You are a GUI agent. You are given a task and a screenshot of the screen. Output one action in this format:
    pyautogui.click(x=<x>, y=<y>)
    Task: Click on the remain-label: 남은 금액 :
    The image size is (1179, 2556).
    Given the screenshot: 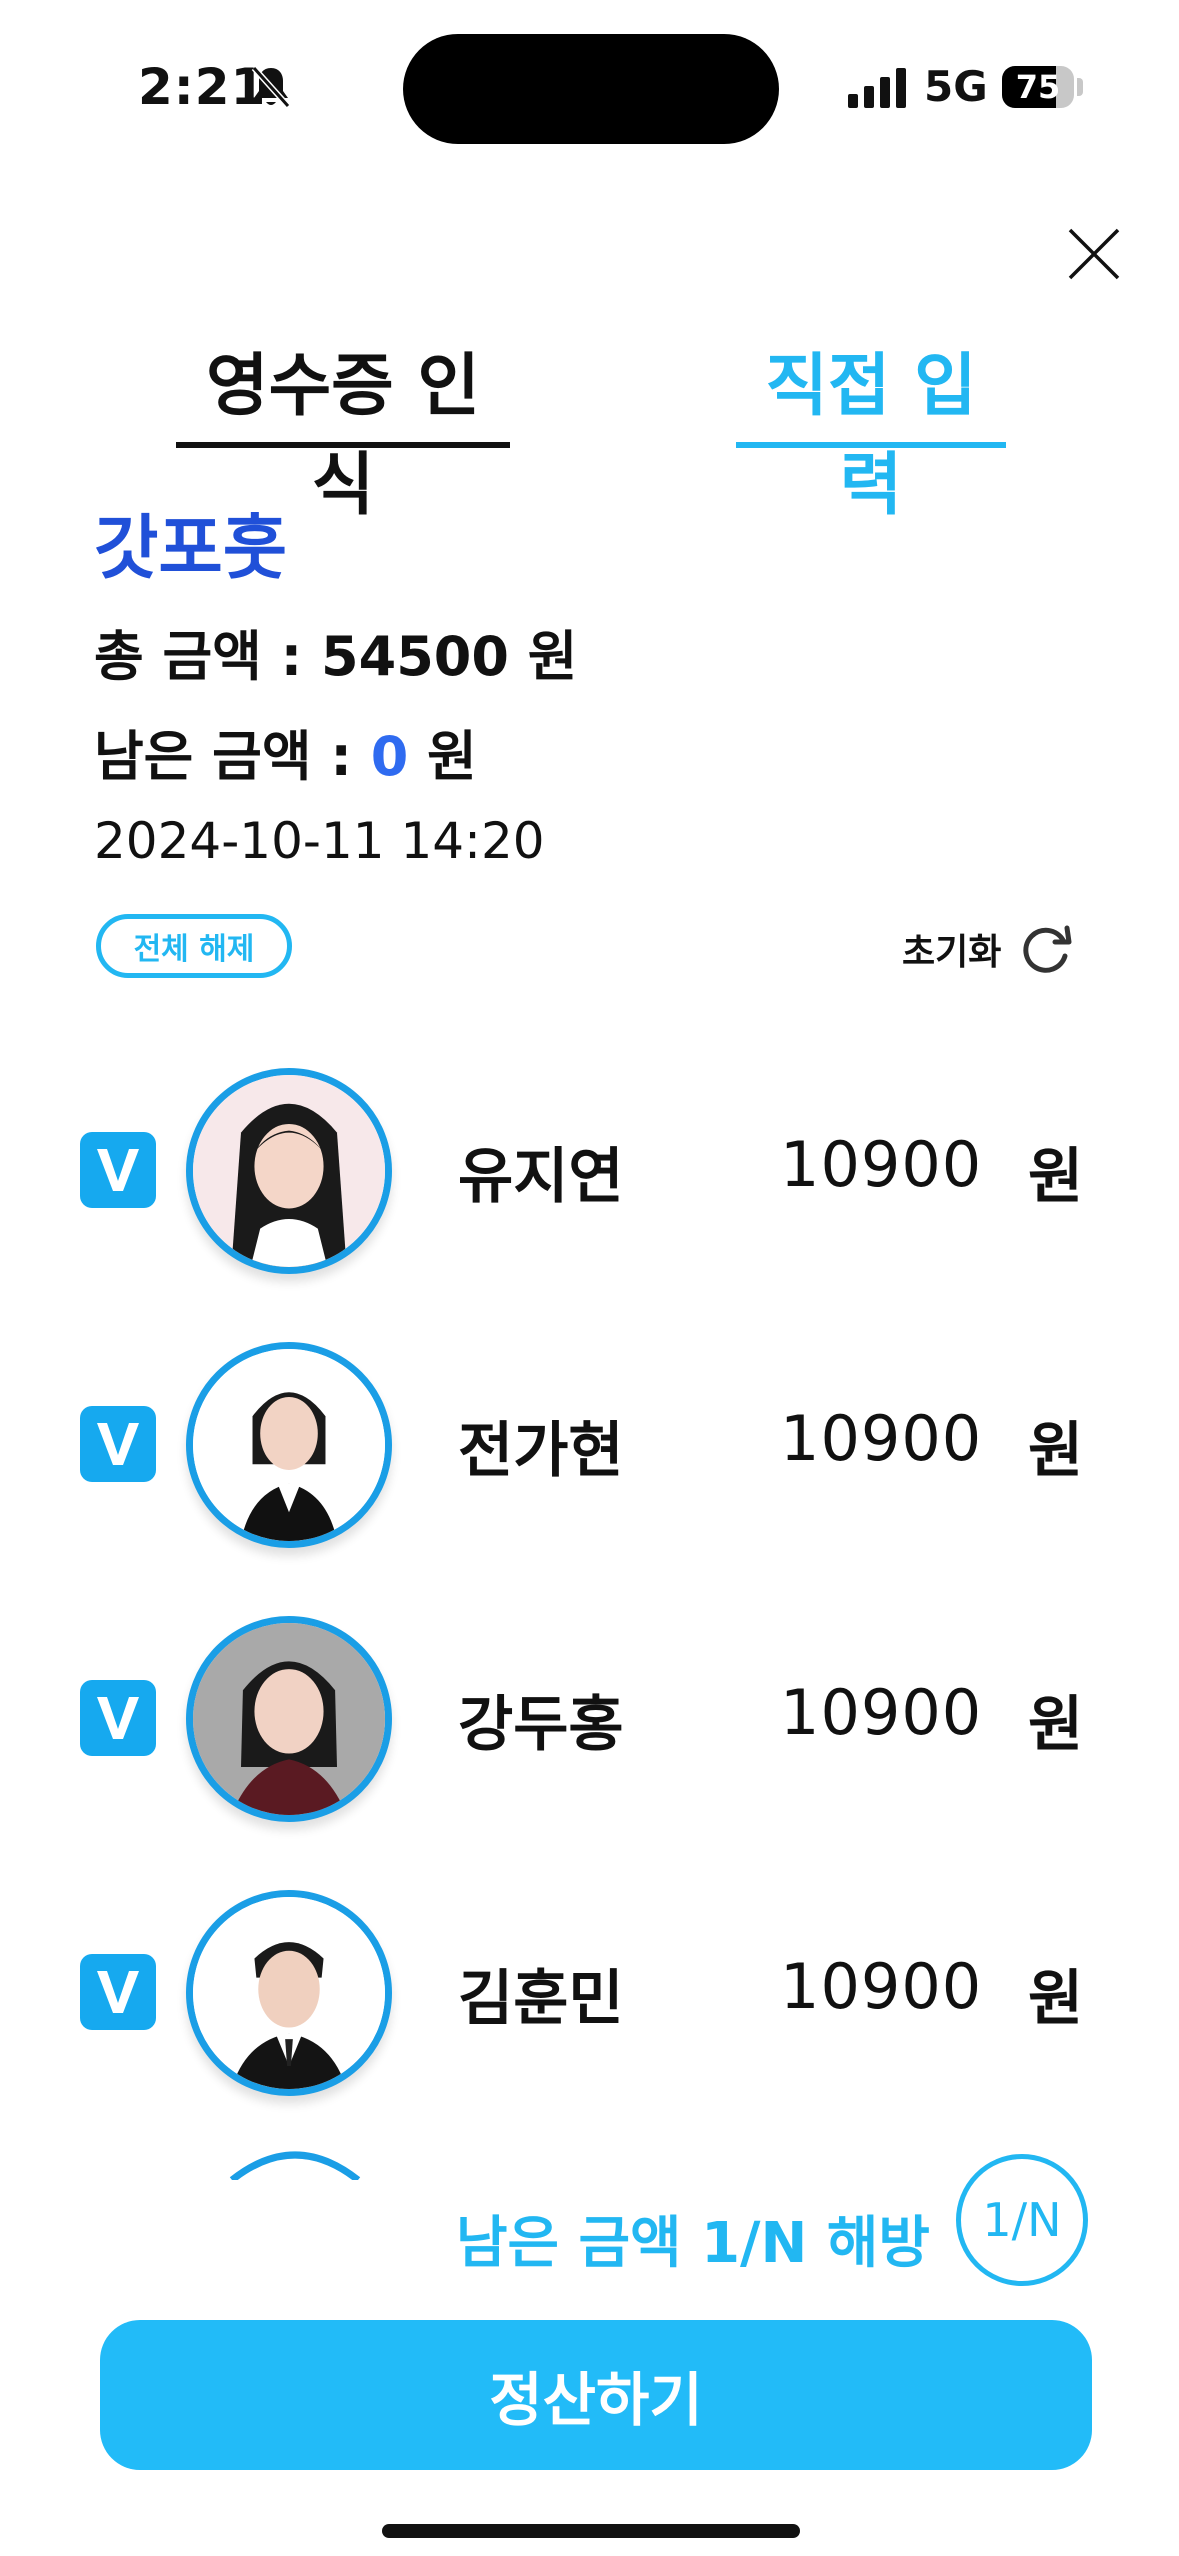 What is the action you would take?
    pyautogui.click(x=232, y=756)
    